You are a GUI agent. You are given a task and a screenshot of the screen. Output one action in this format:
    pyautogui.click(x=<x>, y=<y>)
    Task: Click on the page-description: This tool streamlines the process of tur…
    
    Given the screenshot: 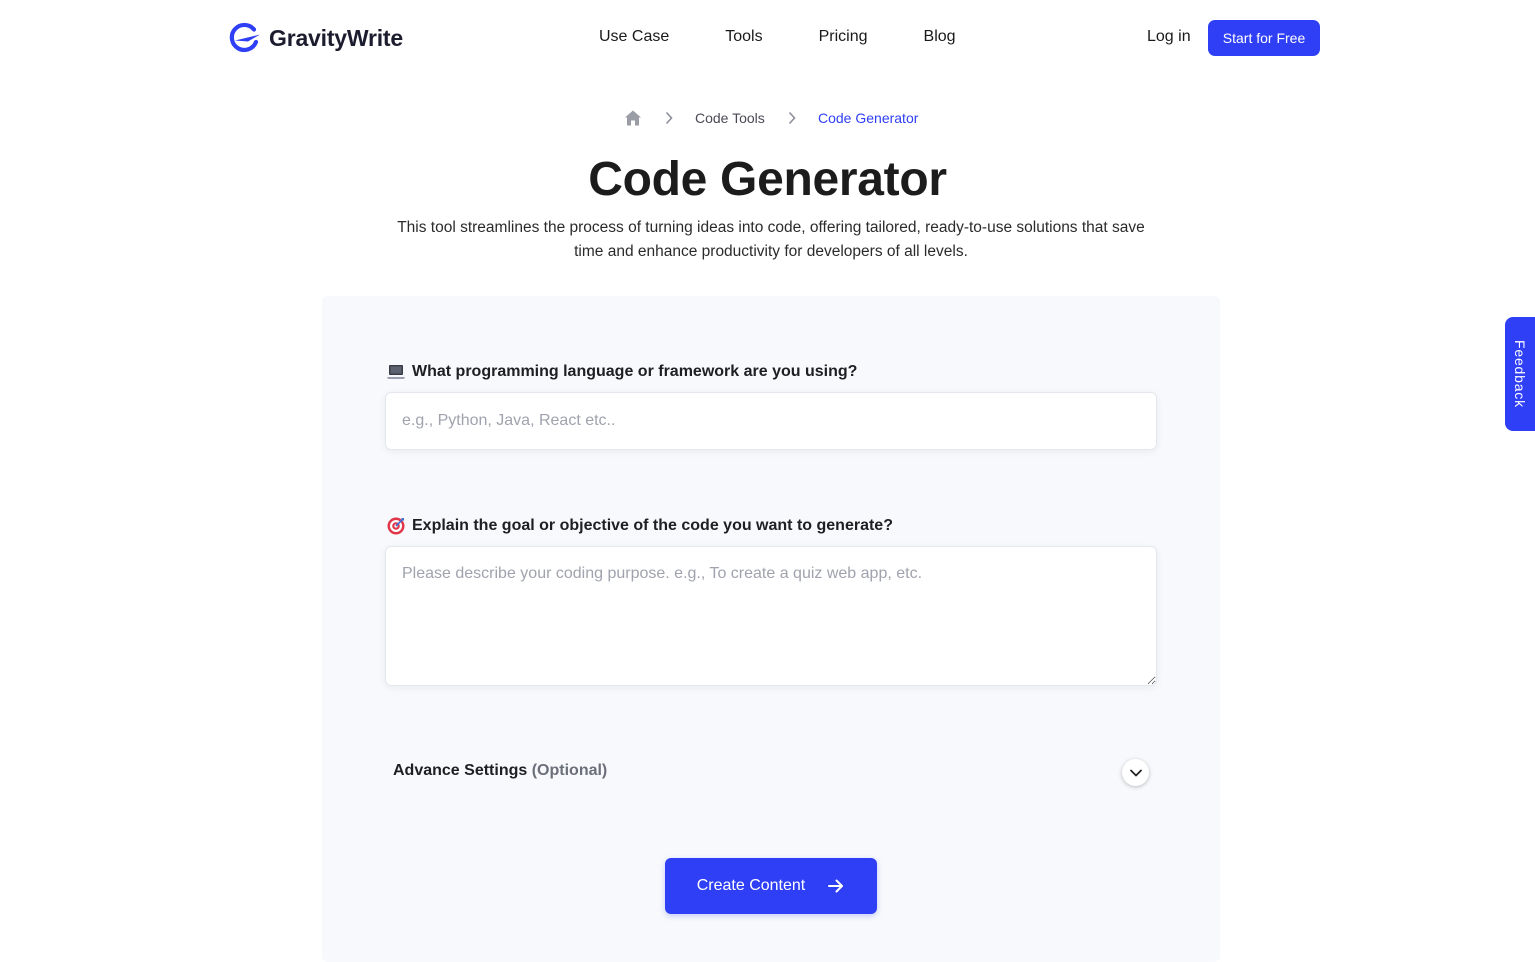 What is the action you would take?
    pyautogui.click(x=771, y=239)
    